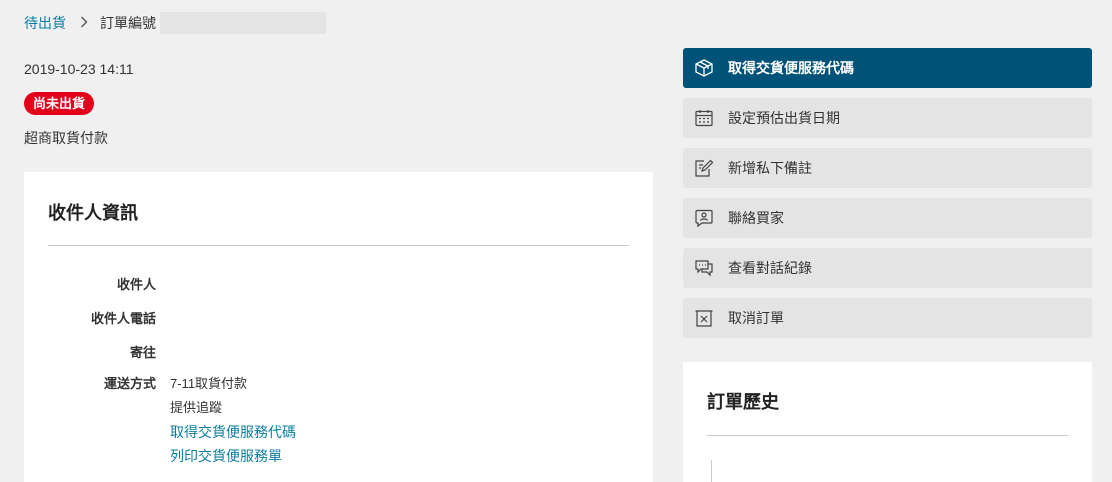 The width and height of the screenshot is (1112, 482). I want to click on shipping-method-label: 運送方式, so click(129, 383).